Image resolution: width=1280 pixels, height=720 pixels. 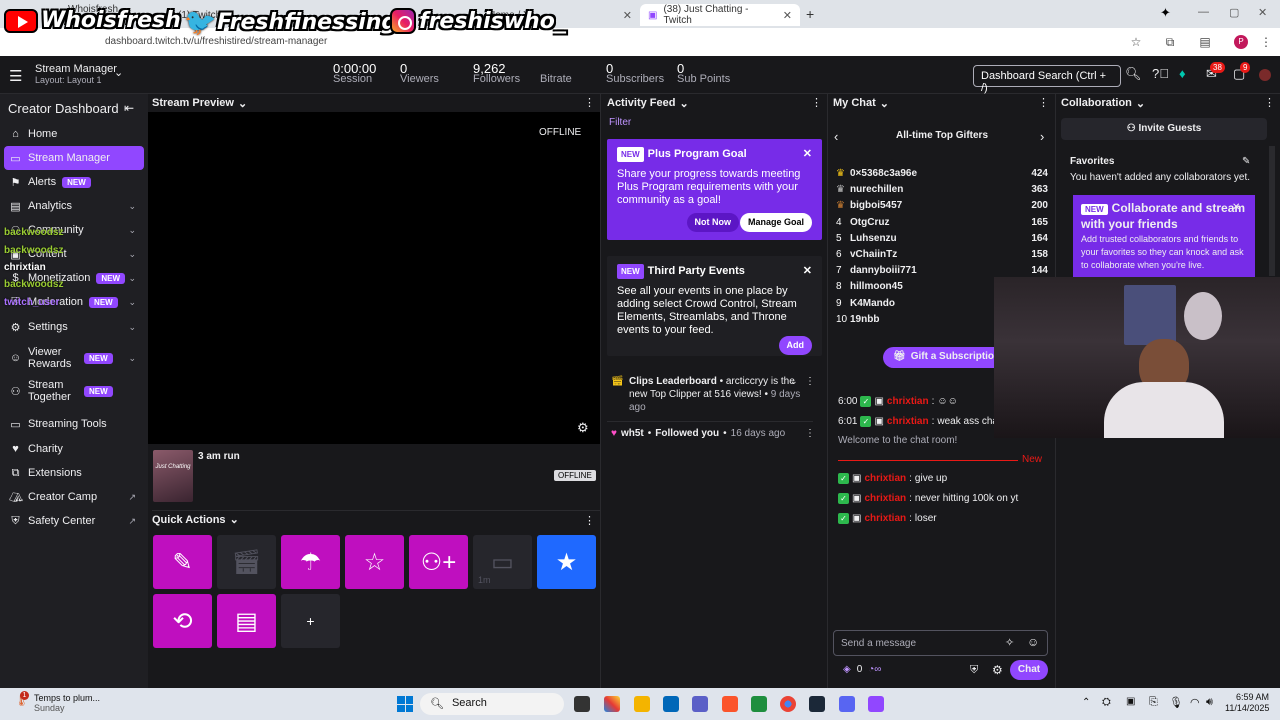 I want to click on manage-goal-button: Manage Goal, so click(x=775, y=222).